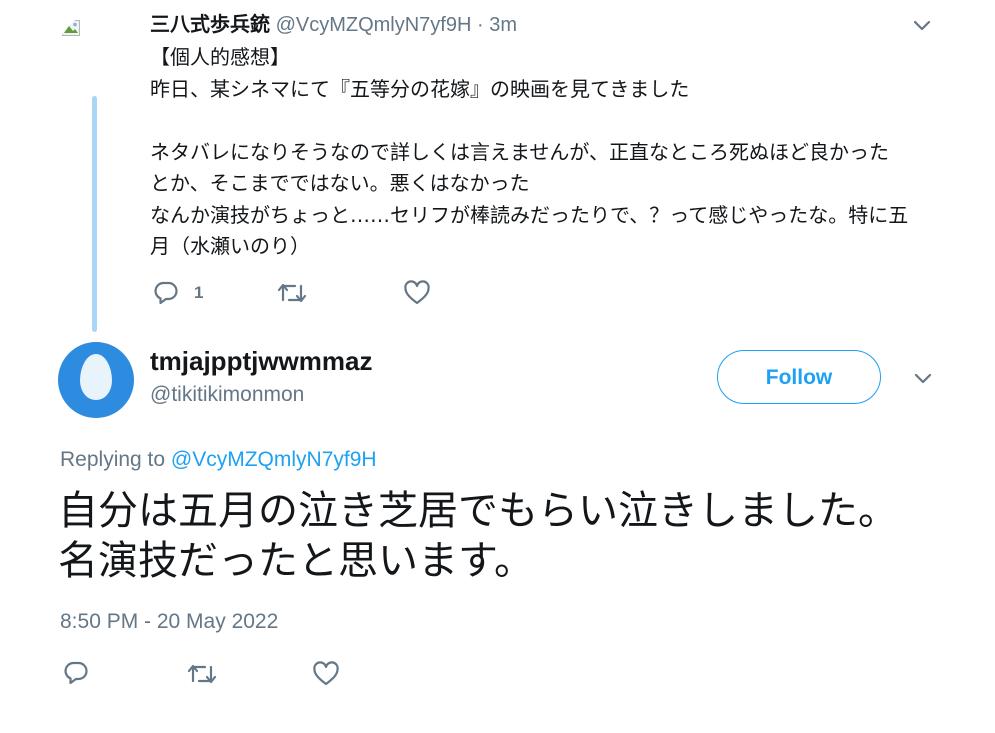 This screenshot has height=733, width=995. Describe the element at coordinates (519, 151) in the screenshot. I see `parent-line: ネタバレになりそうなので詳しくは言えませんが、正直なところ死ぬほど良かった` at that location.